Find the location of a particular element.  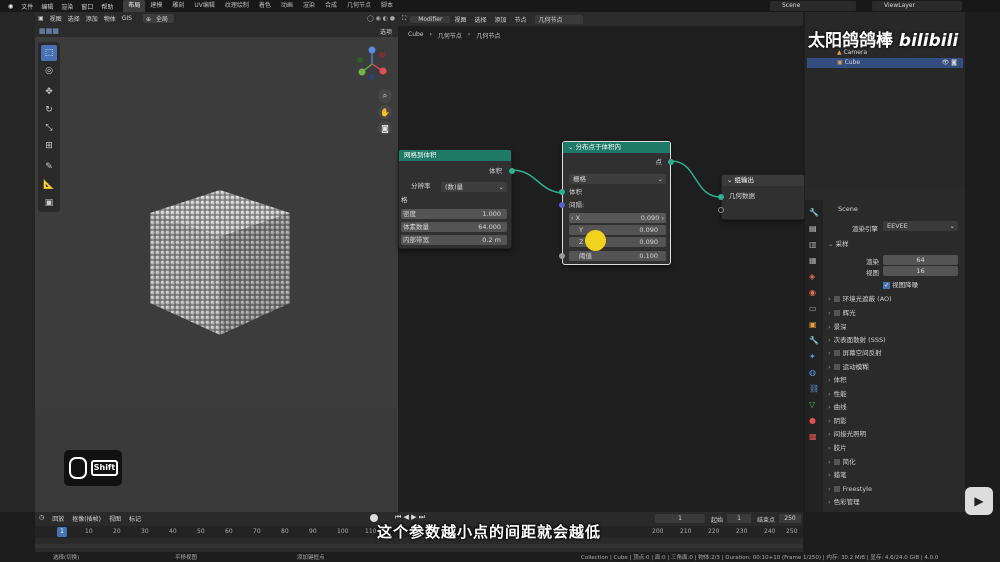

tab-rendering: 渲染 is located at coordinates (309, 6).